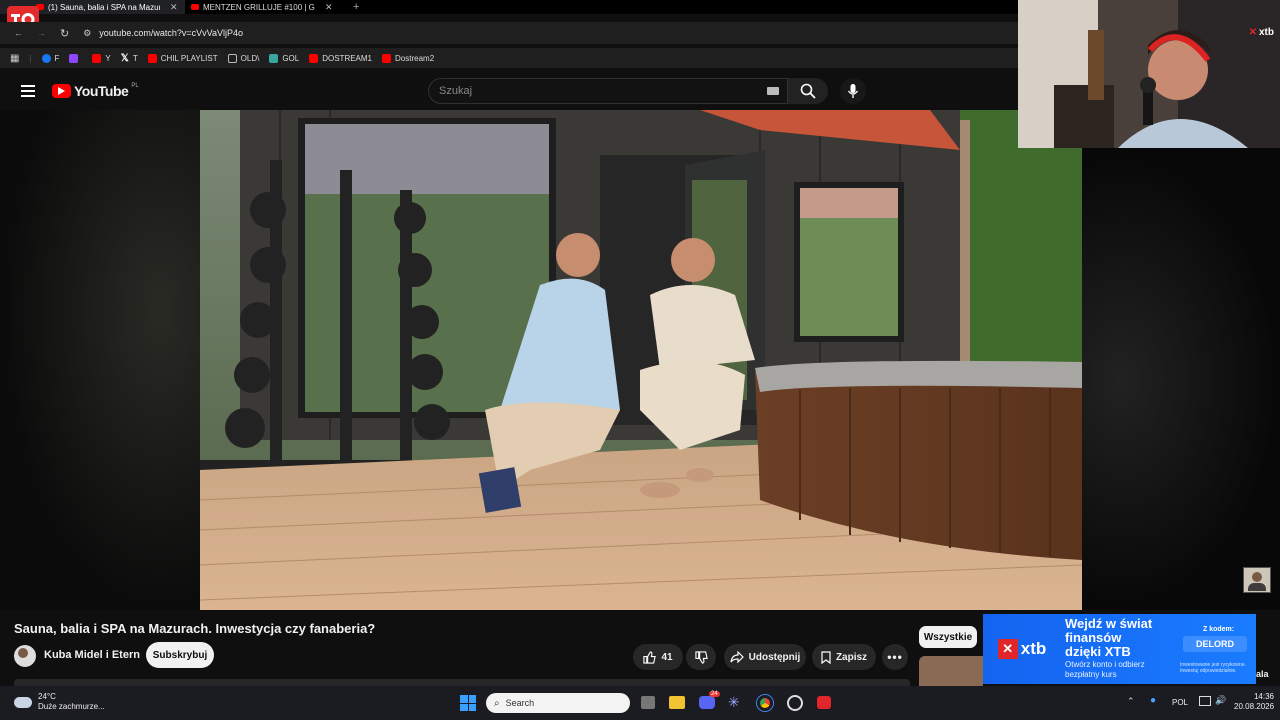 The image size is (1280, 720). I want to click on search-input: Szukaj, so click(608, 91).